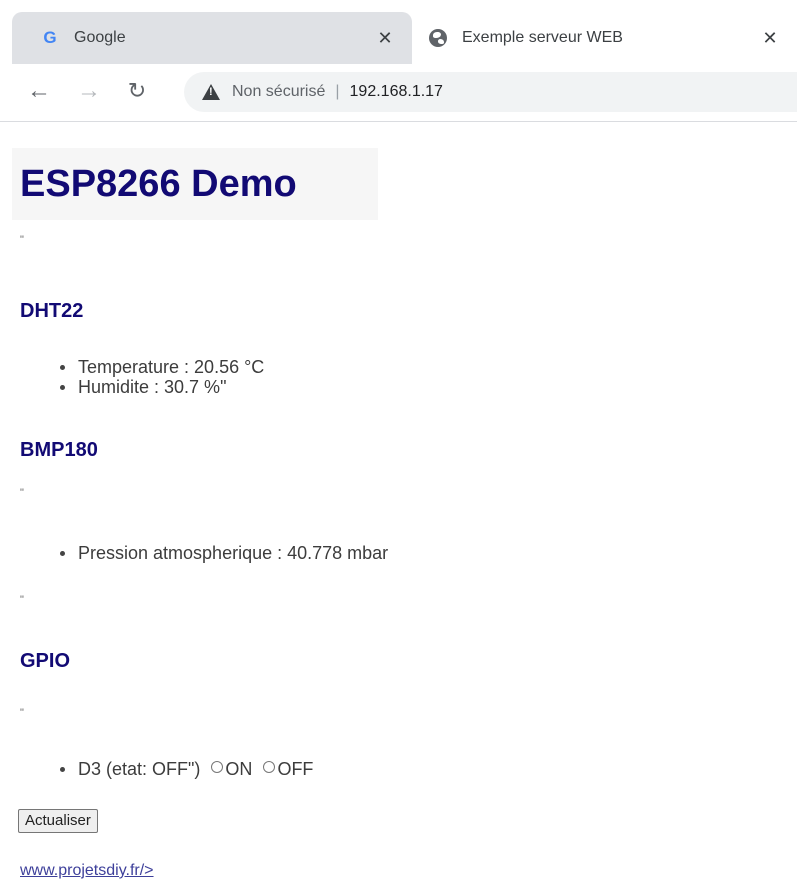 The image size is (797, 884). I want to click on footer-link: www.projetsdiy.fr/>, so click(87, 871).